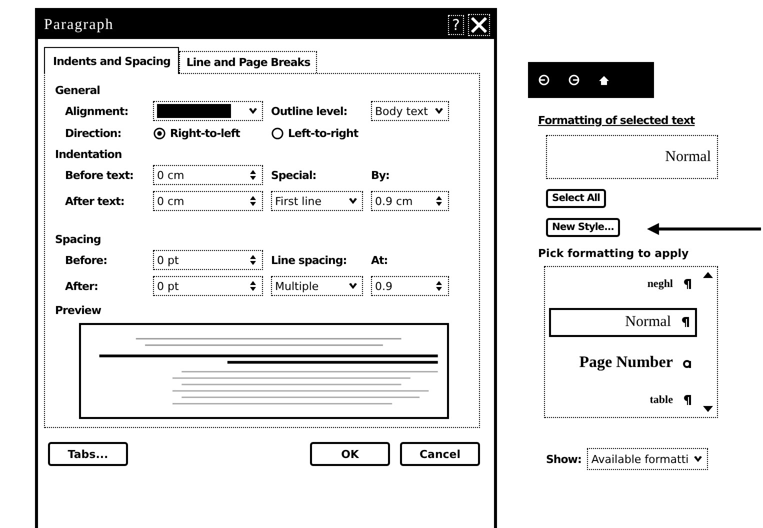 The height and width of the screenshot is (528, 763). What do you see at coordinates (317, 286) in the screenshot?
I see `line-spacing-dropdown: Multiple` at bounding box center [317, 286].